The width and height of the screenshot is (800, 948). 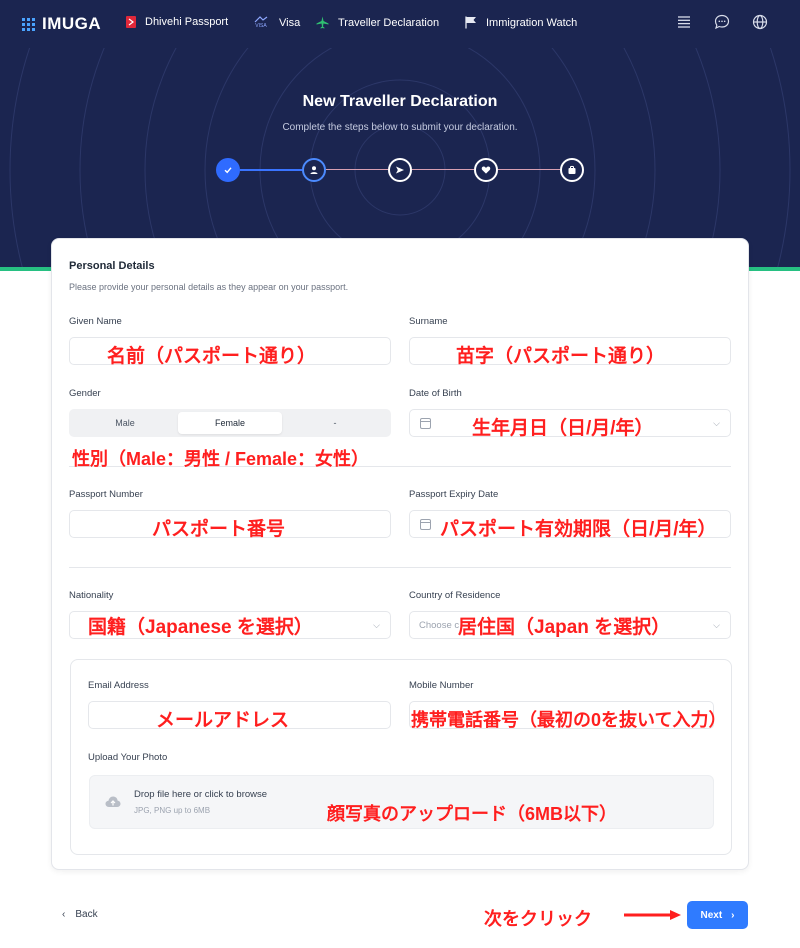 I want to click on annotation-nationality: 国籍（Japanese を選択）, so click(x=200, y=627).